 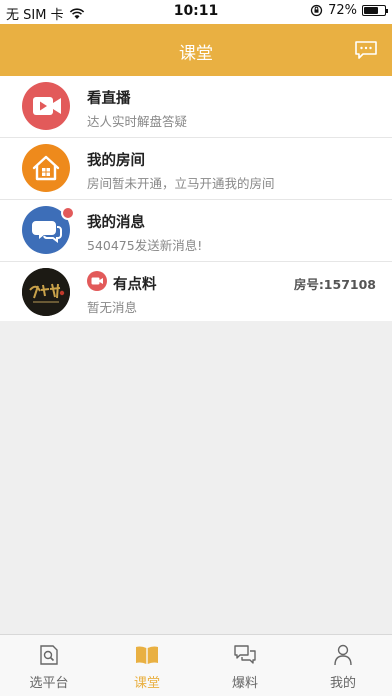 What do you see at coordinates (196, 107) in the screenshot?
I see `list-item-live: 看直播 达人实时解盘答疑` at bounding box center [196, 107].